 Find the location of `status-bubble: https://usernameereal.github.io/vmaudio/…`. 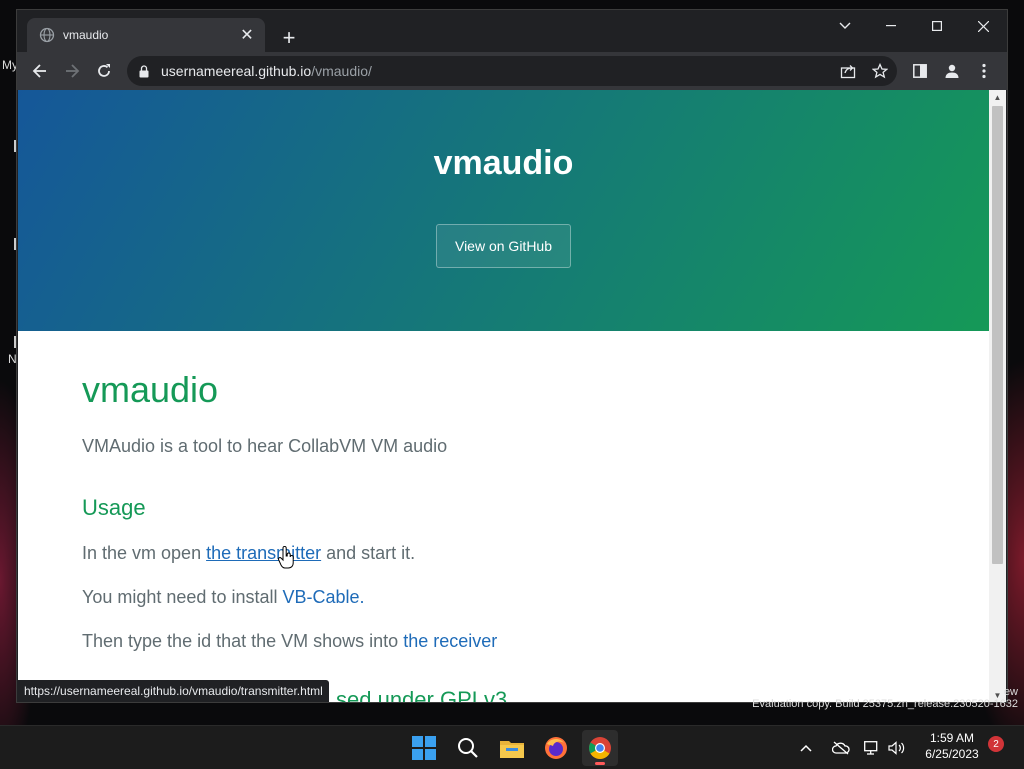

status-bubble: https://usernameereal.github.io/vmaudio/… is located at coordinates (173, 691).